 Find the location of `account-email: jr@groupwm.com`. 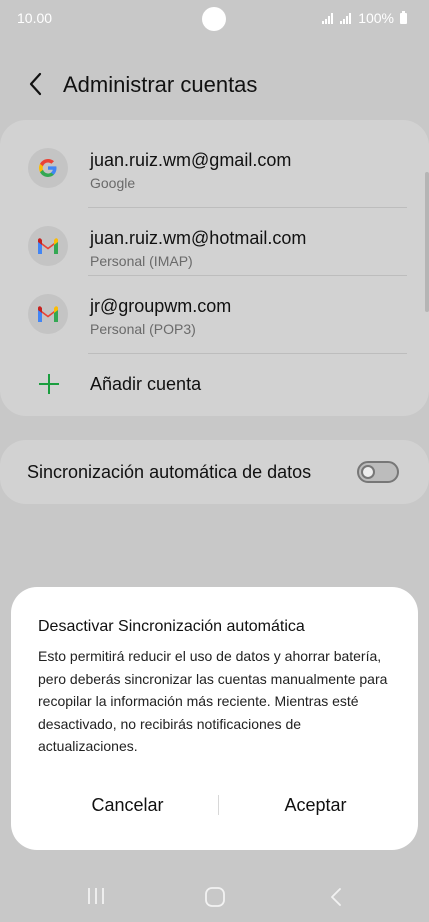

account-email: jr@groupwm.com is located at coordinates (161, 306).